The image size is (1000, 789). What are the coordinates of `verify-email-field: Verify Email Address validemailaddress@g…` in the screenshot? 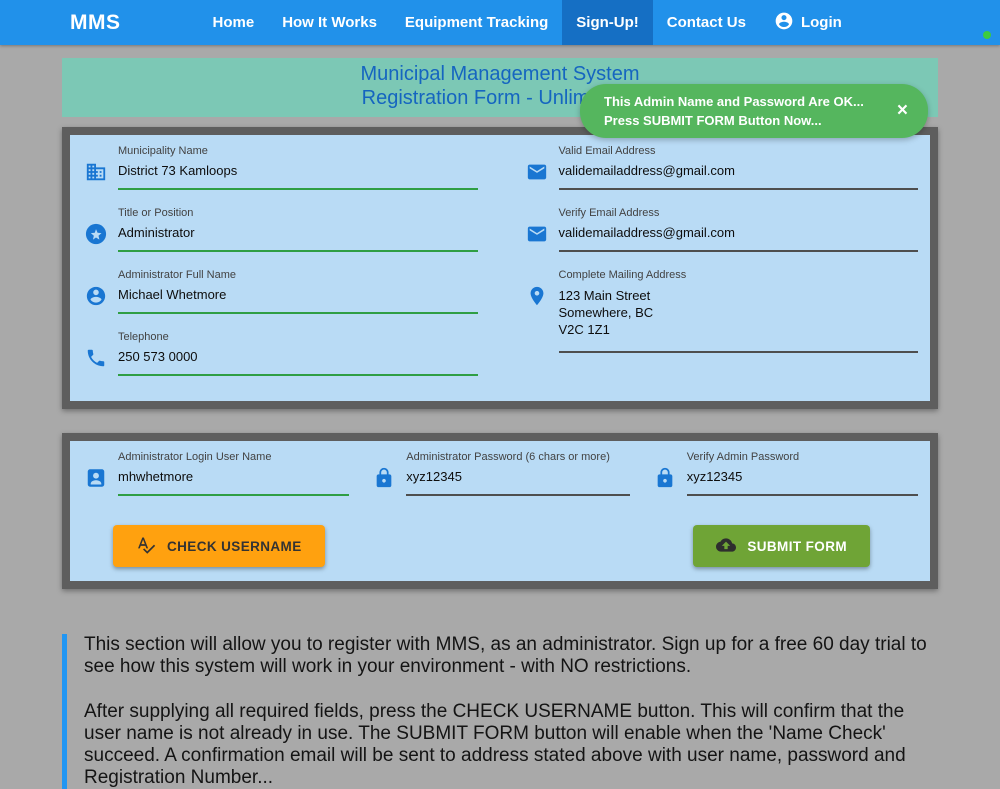 It's located at (722, 229).